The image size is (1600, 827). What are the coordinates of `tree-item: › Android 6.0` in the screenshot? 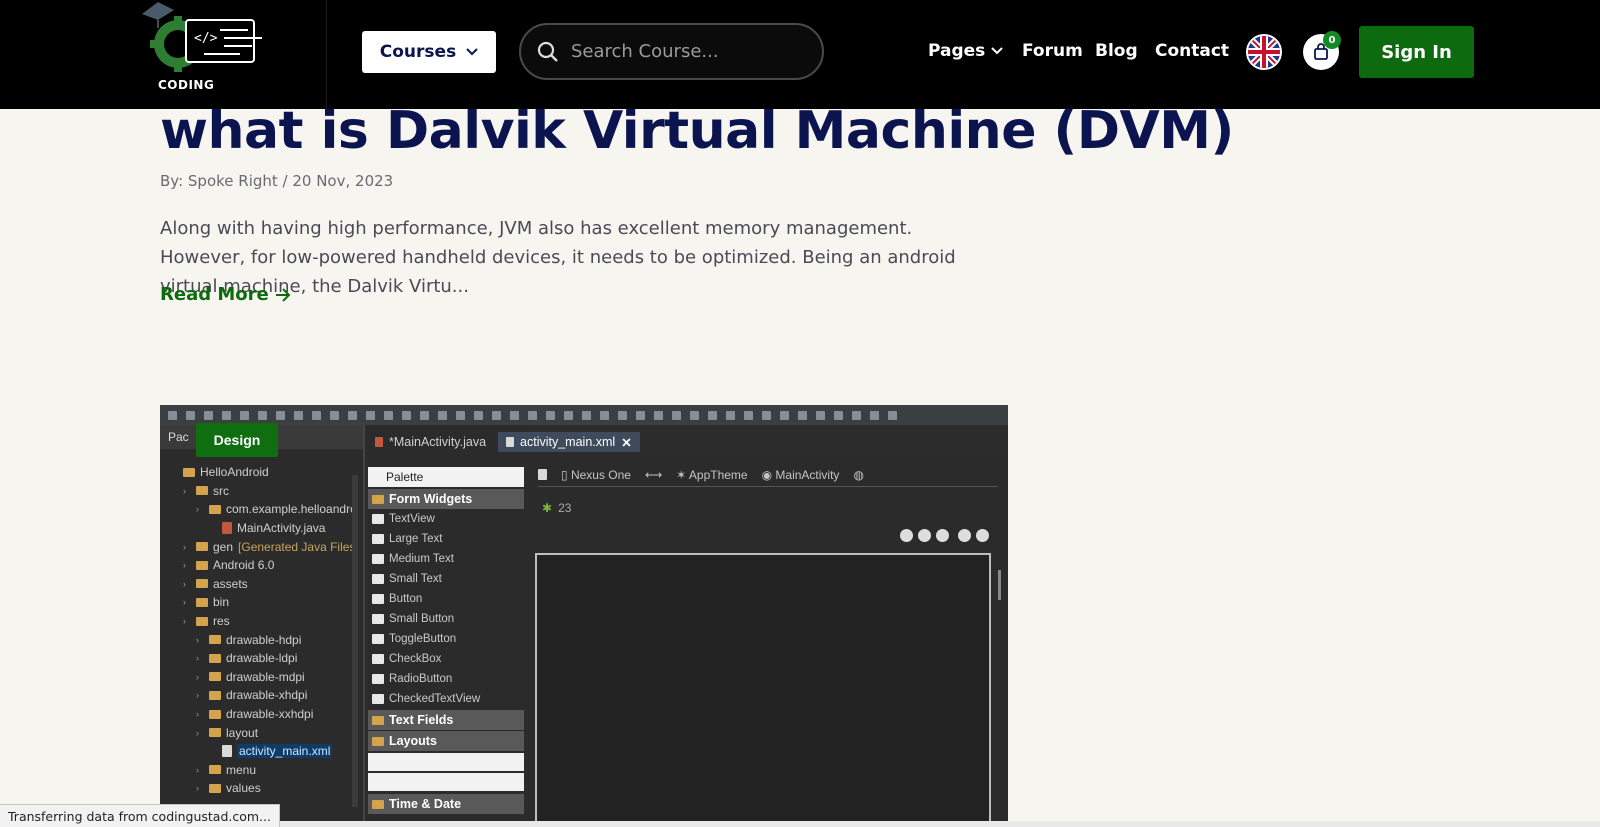 It's located at (229, 565).